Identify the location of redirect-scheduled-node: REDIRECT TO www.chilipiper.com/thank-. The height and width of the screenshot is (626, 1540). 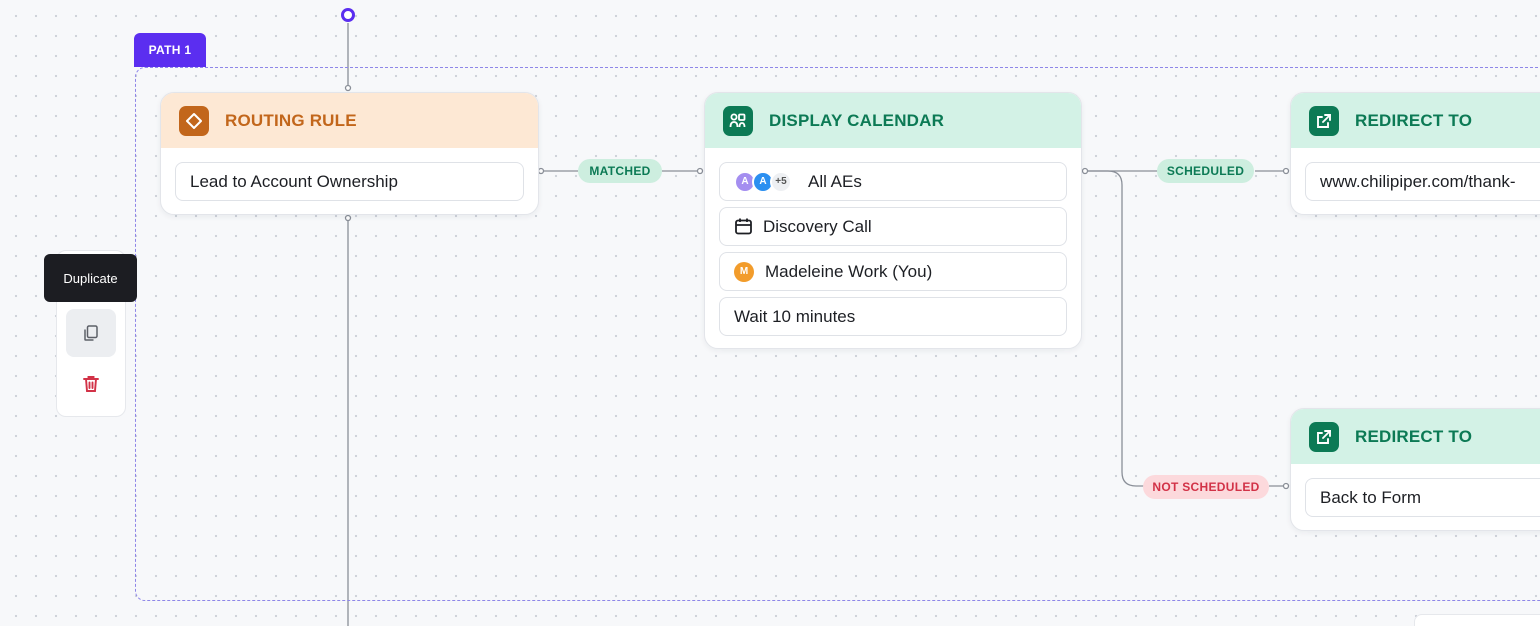
(1415, 153).